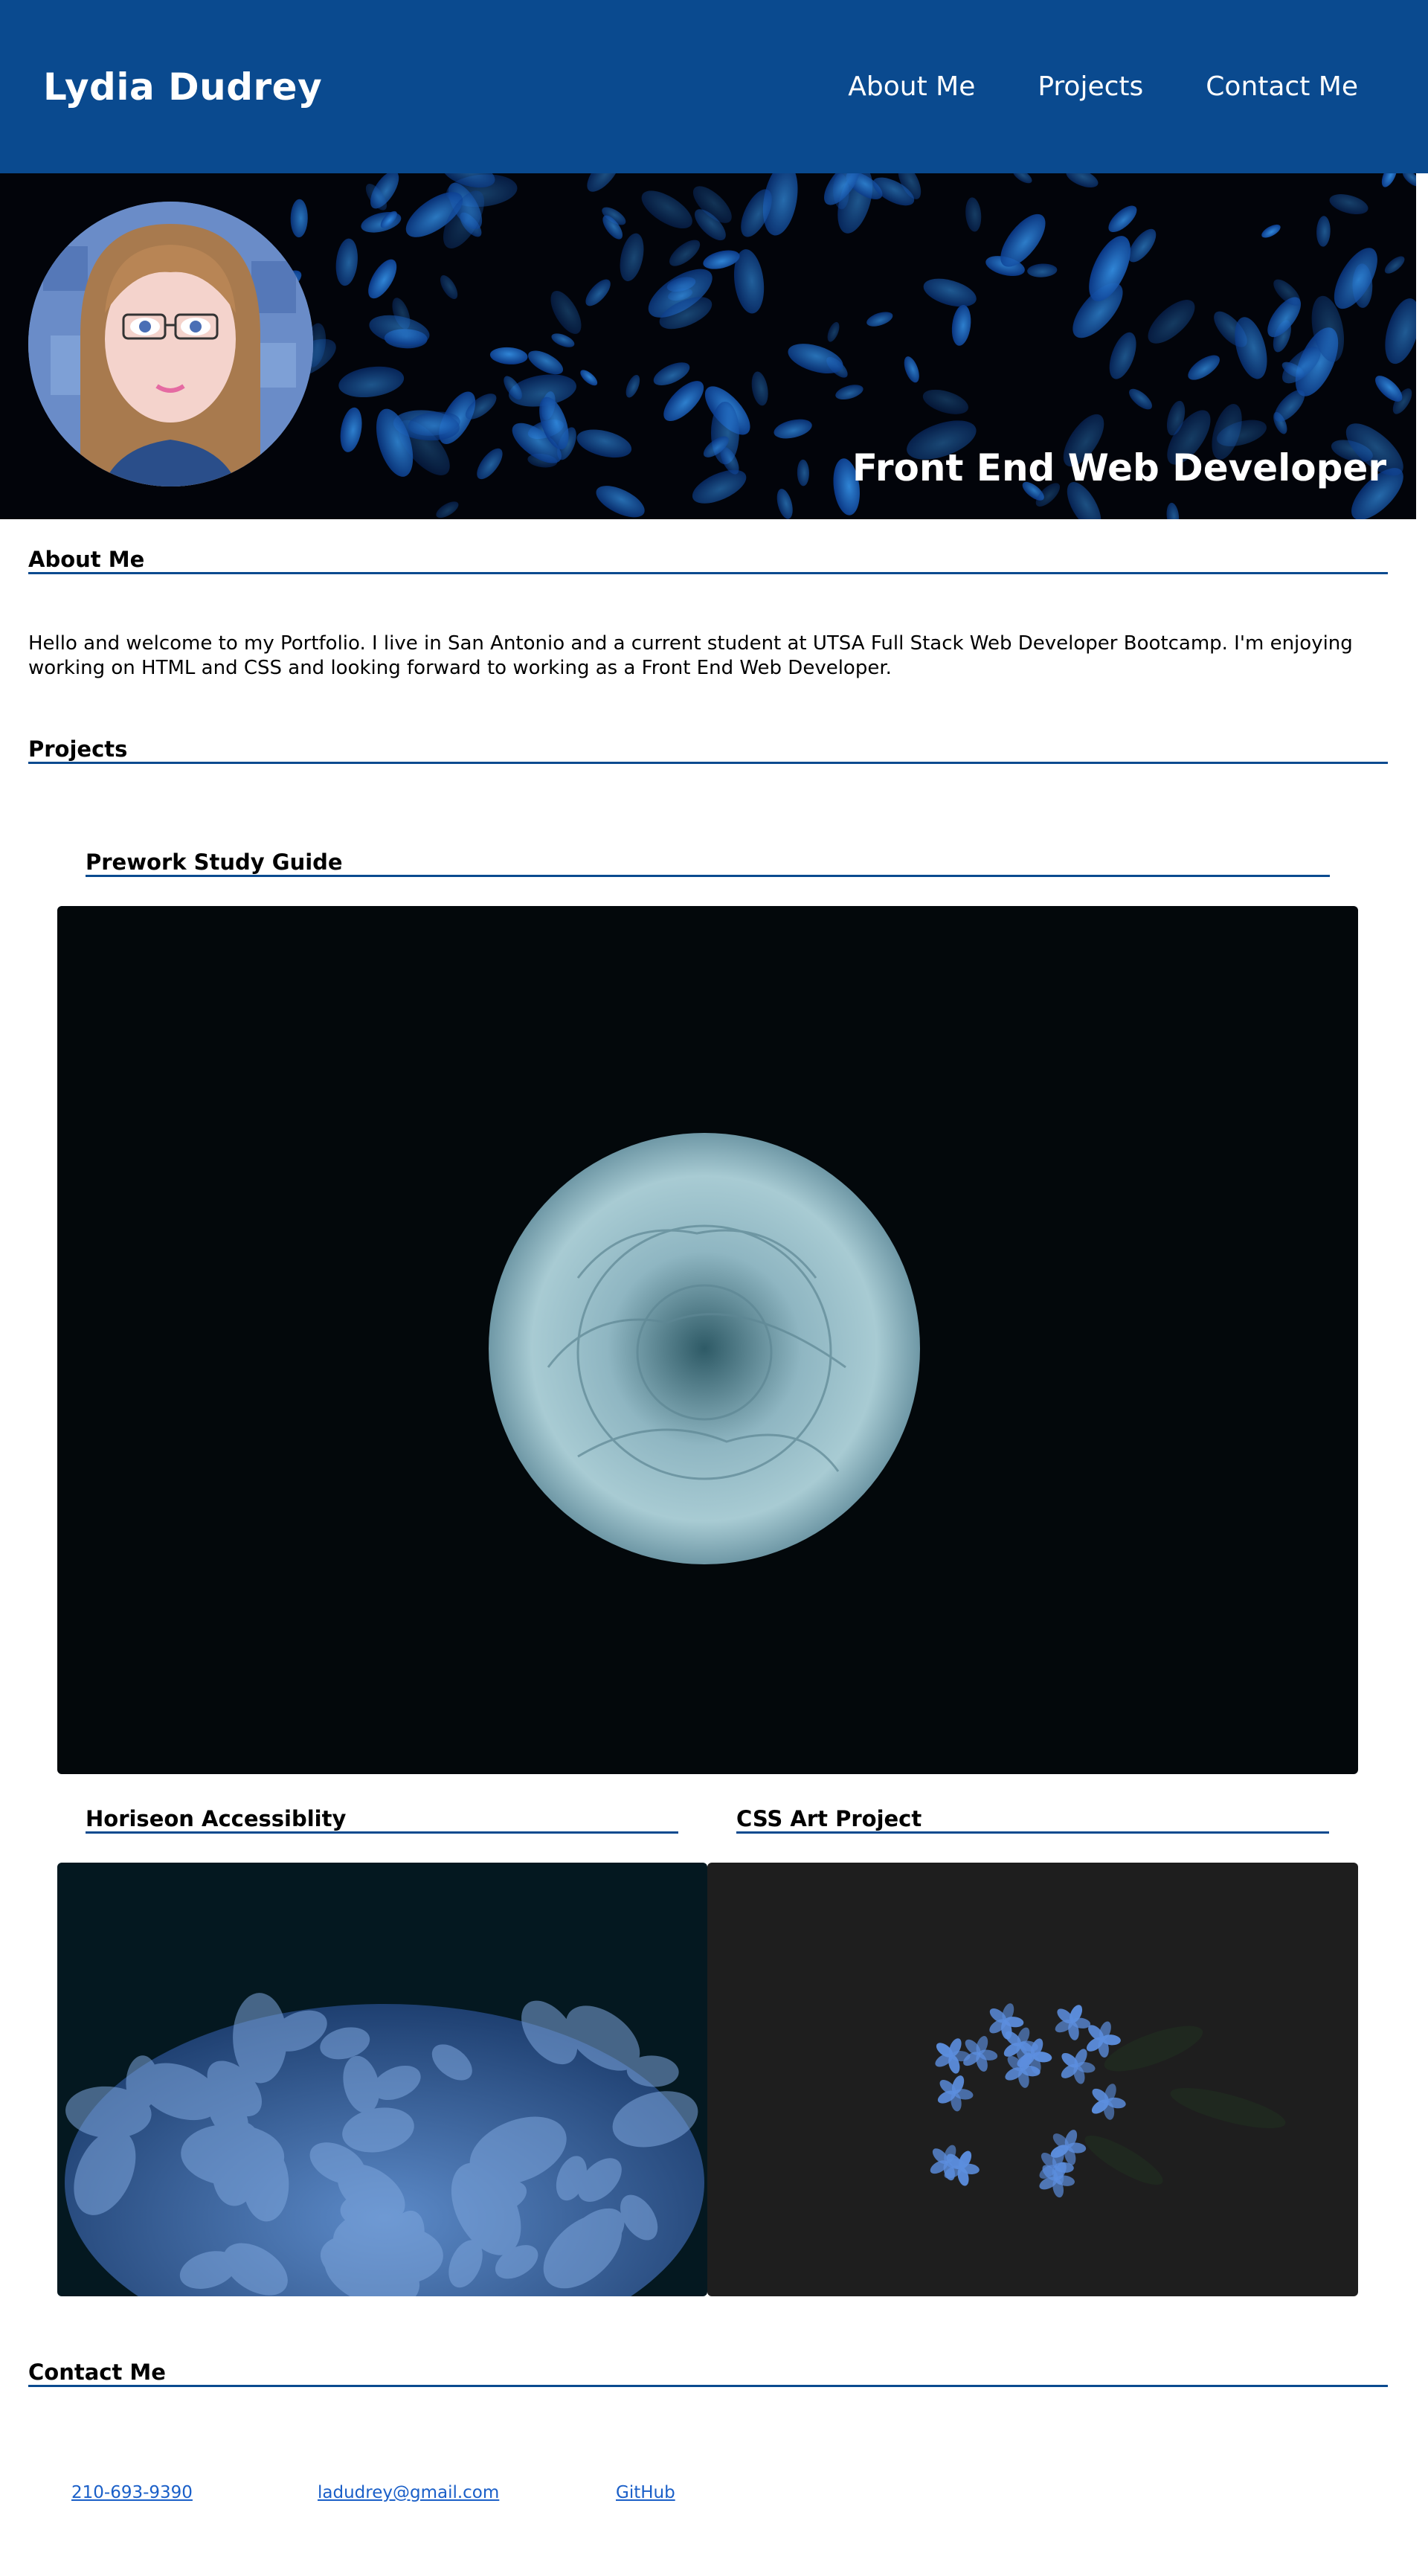 The image size is (1428, 2576). Describe the element at coordinates (1119, 467) in the screenshot. I see `hero-tagline: Front End Web Developer` at that location.